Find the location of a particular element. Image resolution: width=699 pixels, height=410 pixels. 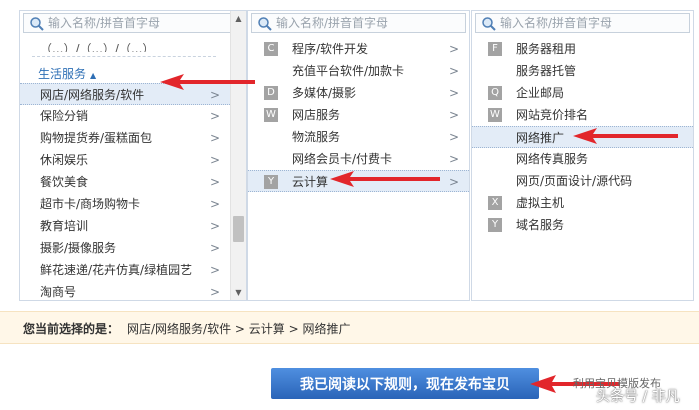

scrollbar: ▲ ▼ is located at coordinates (238, 155).